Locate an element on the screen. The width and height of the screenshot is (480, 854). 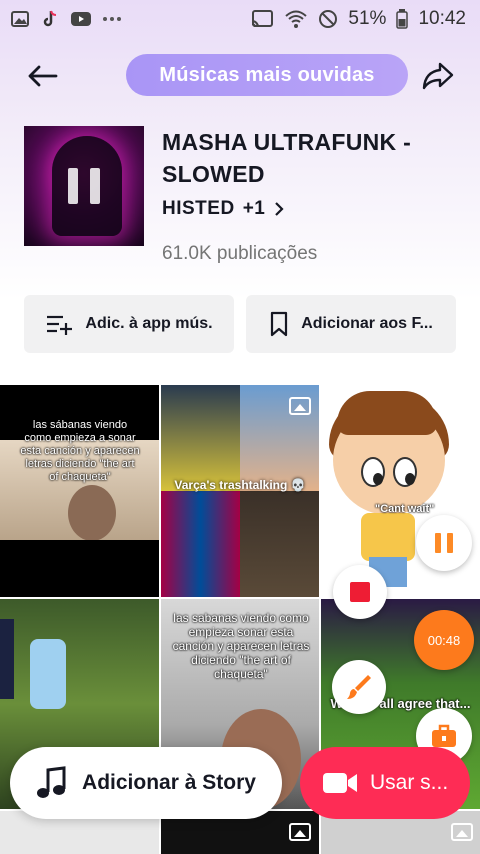
wifi-icon is located at coordinates (296, 19).